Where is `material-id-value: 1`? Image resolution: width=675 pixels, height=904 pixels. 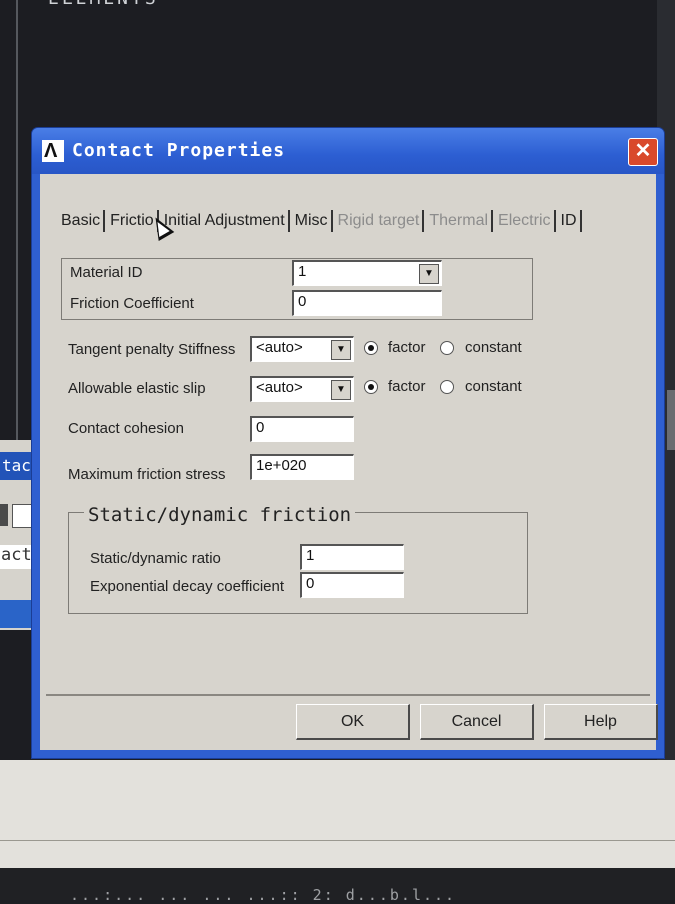 material-id-value: 1 is located at coordinates (302, 271).